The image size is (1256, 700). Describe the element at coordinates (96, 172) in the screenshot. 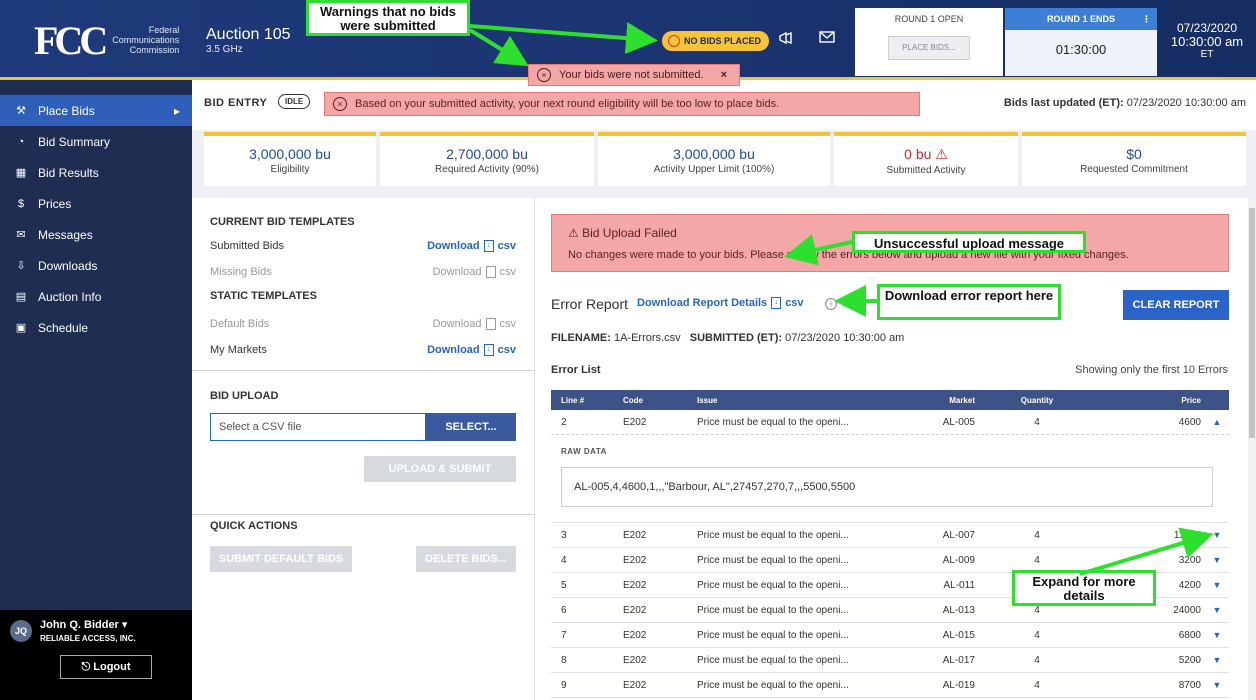

I see `sidebar-item-bid-results: ▦ Bid Results` at that location.